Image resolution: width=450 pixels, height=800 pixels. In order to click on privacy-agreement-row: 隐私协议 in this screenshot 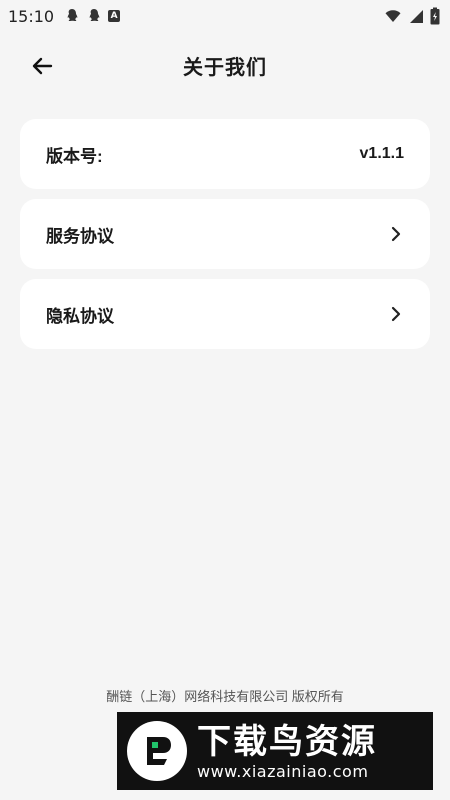, I will do `click(225, 314)`.